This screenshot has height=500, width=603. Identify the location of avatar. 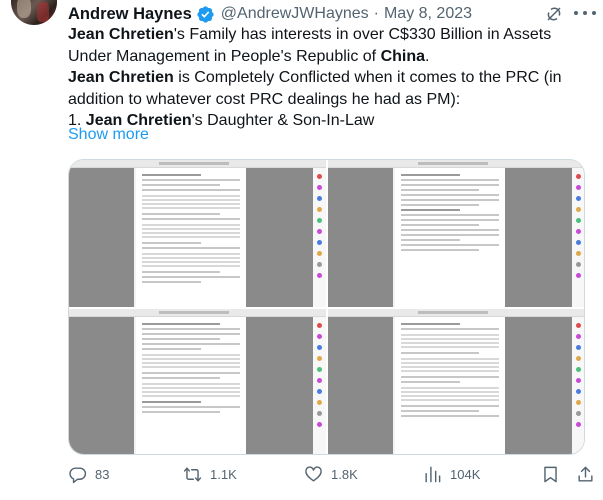
(34, 12).